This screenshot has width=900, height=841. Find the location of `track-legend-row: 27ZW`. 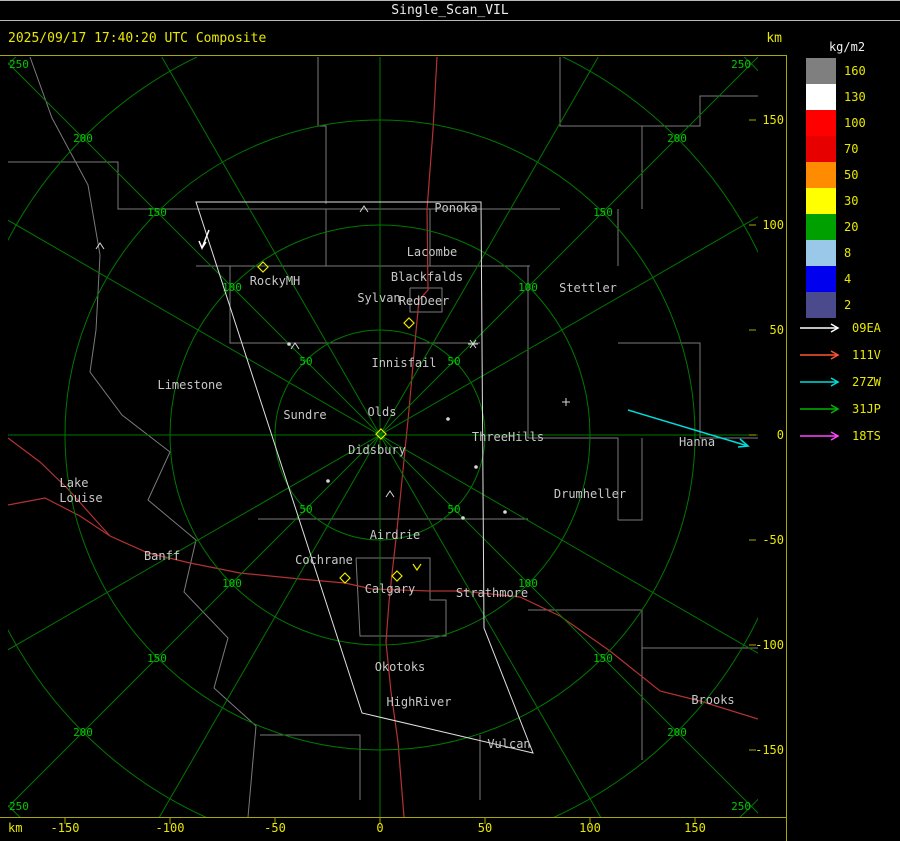

track-legend-row: 27ZW is located at coordinates (839, 382).